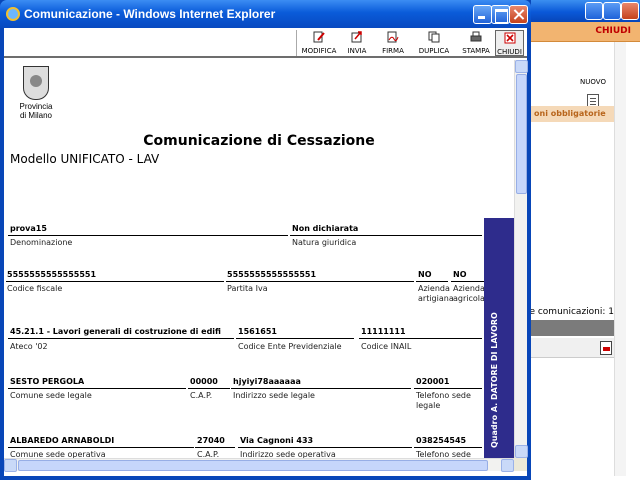 Image resolution: width=640 pixels, height=480 pixels. What do you see at coordinates (443, 395) in the screenshot?
I see `telefono-legale-label-1: Telefono sede` at bounding box center [443, 395].